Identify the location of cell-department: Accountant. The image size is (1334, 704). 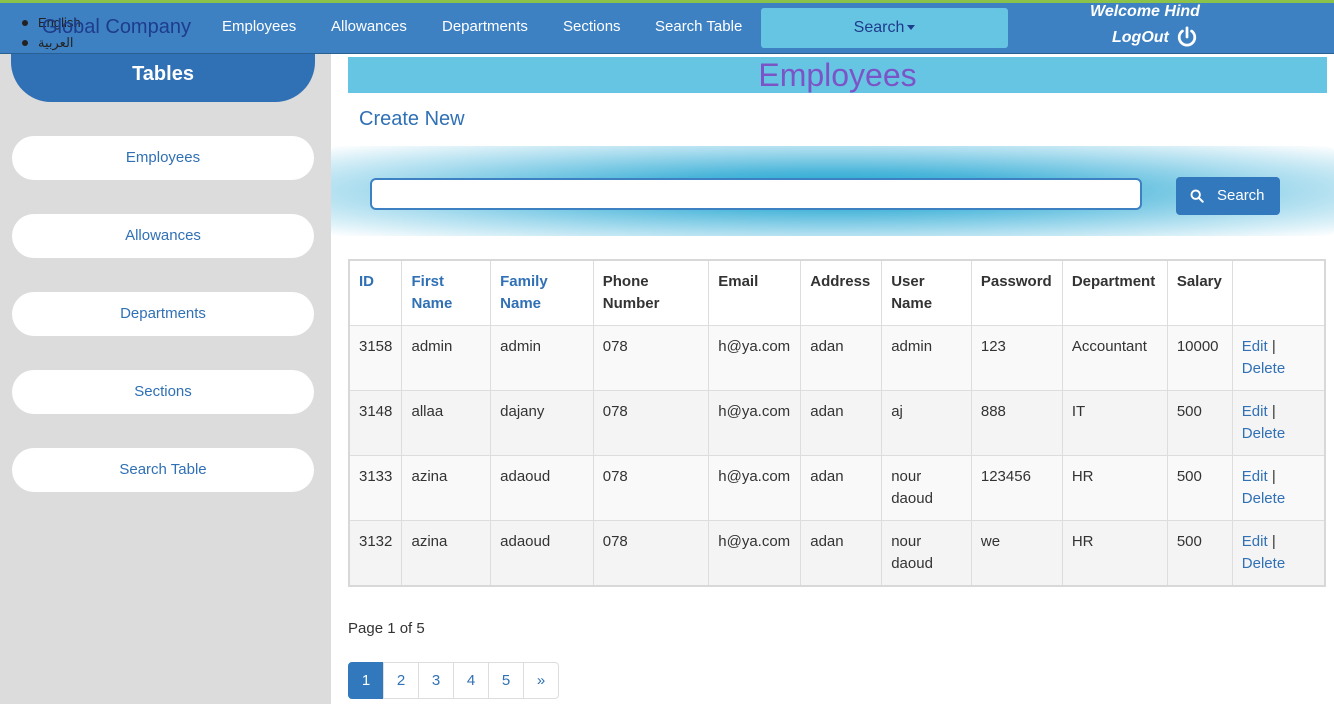
(1114, 358).